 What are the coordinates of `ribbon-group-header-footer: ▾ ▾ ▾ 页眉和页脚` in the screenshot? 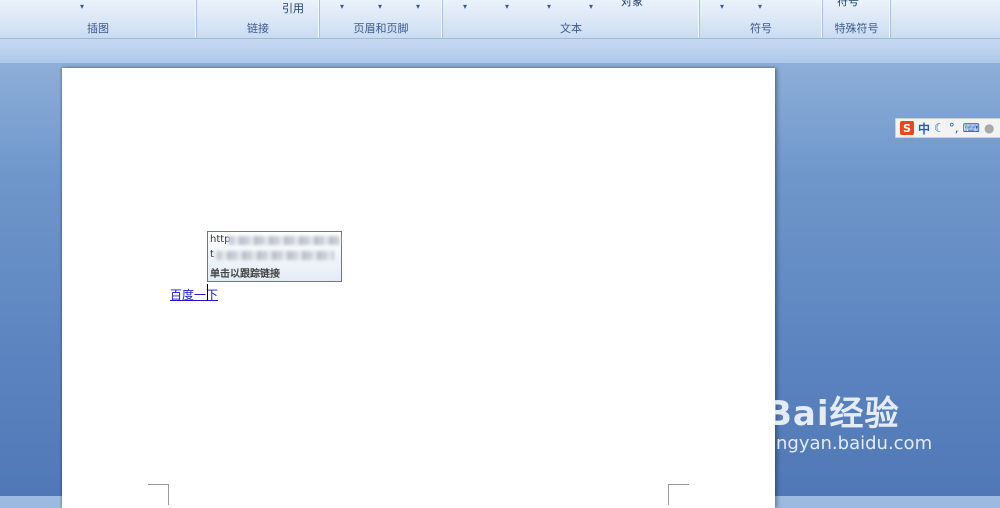 It's located at (381, 19).